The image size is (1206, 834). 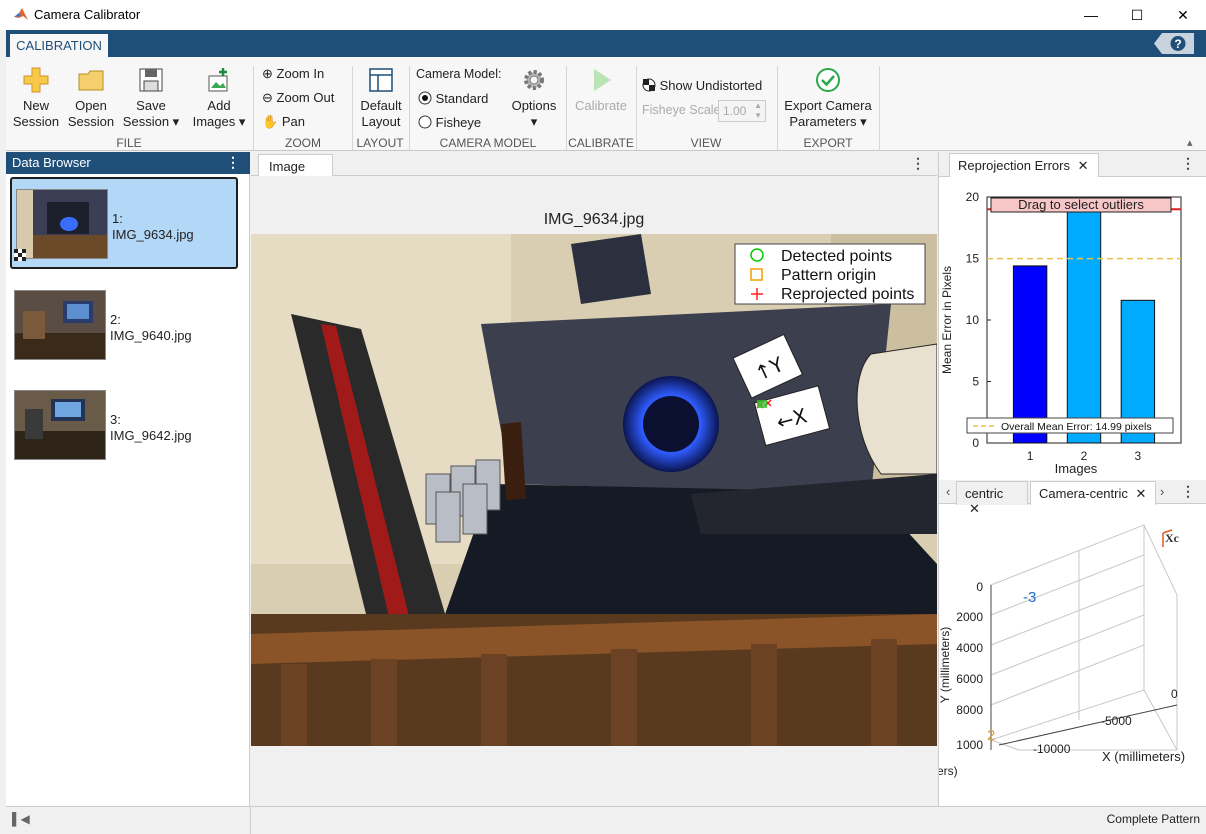 What do you see at coordinates (36, 98) in the screenshot?
I see `new-session-button: New Session` at bounding box center [36, 98].